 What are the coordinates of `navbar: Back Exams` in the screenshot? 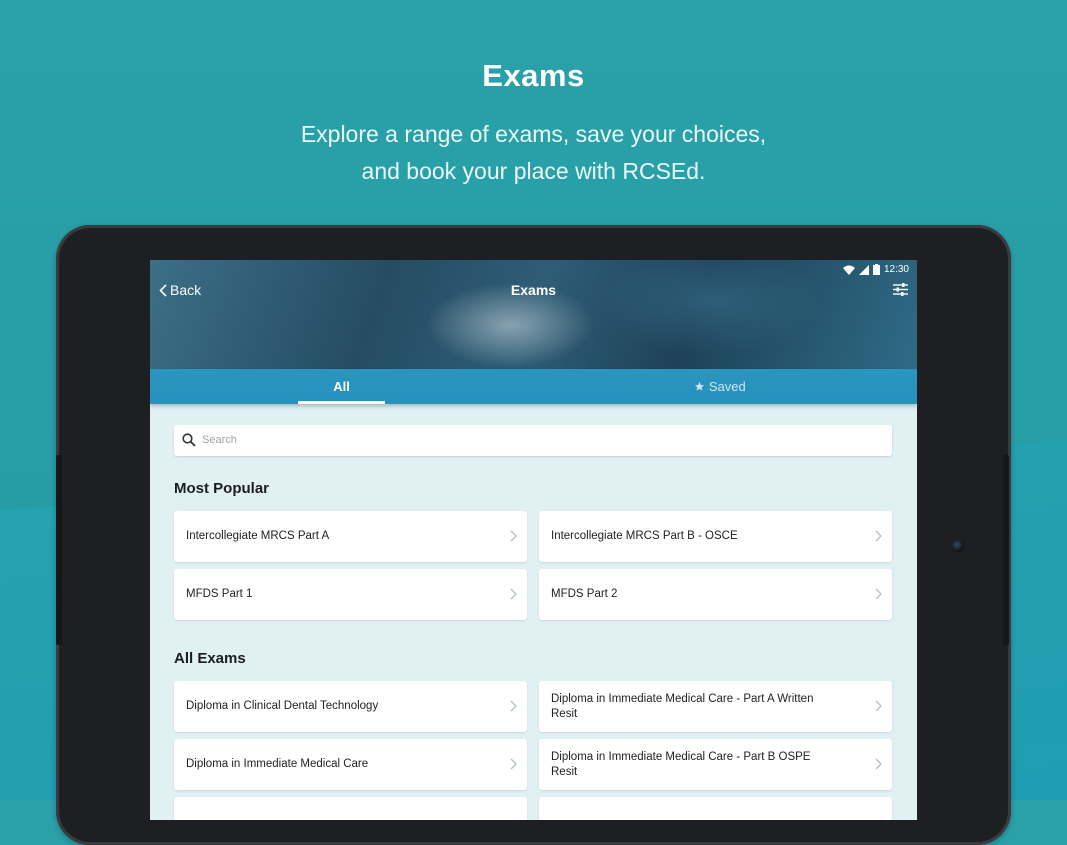 It's located at (533, 291).